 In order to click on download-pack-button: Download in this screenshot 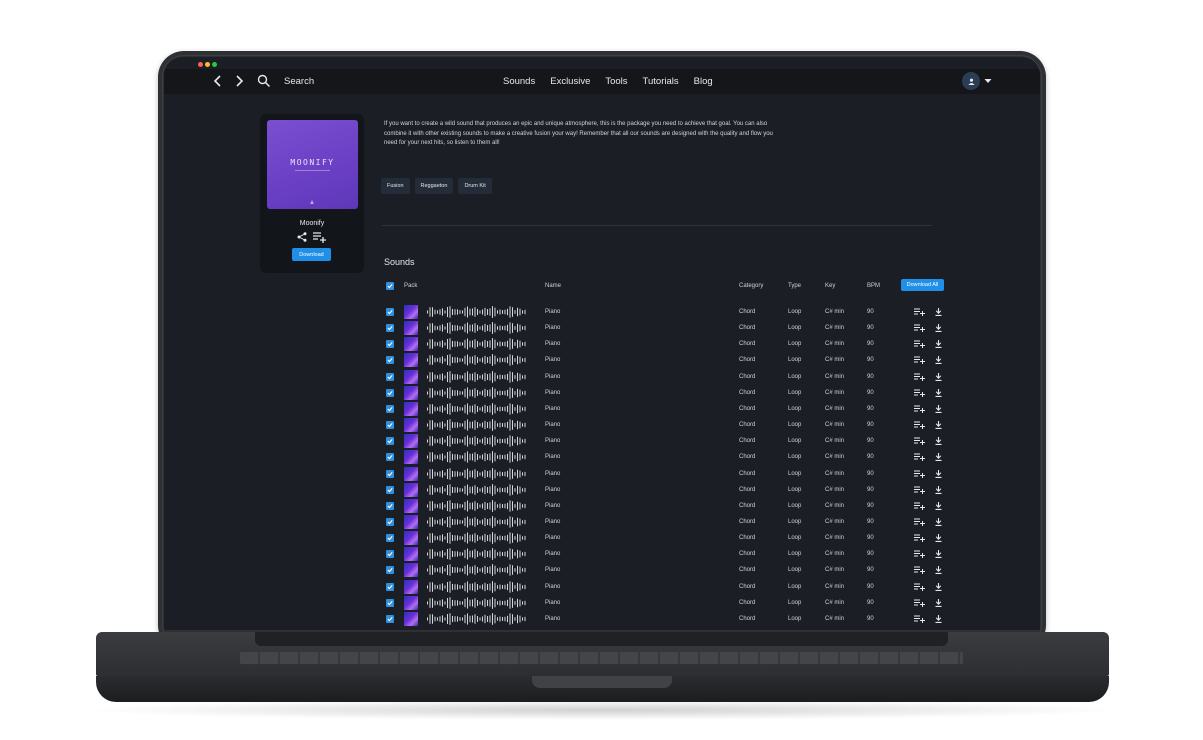, I will do `click(311, 254)`.